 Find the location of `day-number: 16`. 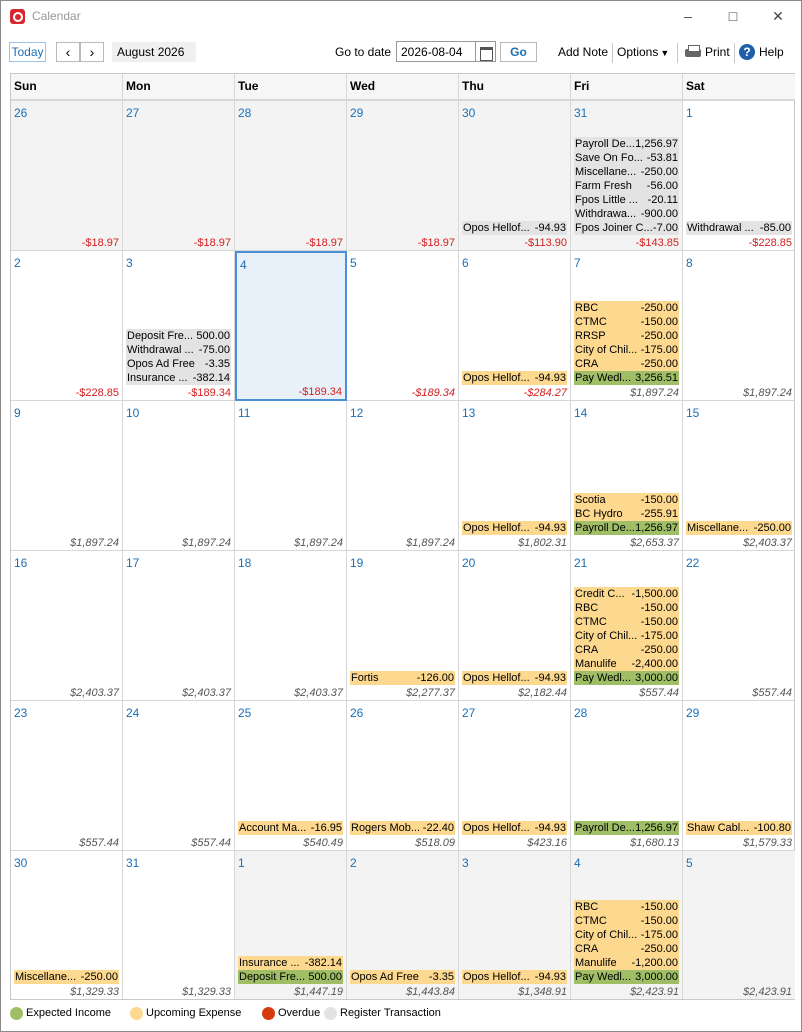

day-number: 16 is located at coordinates (20, 563).